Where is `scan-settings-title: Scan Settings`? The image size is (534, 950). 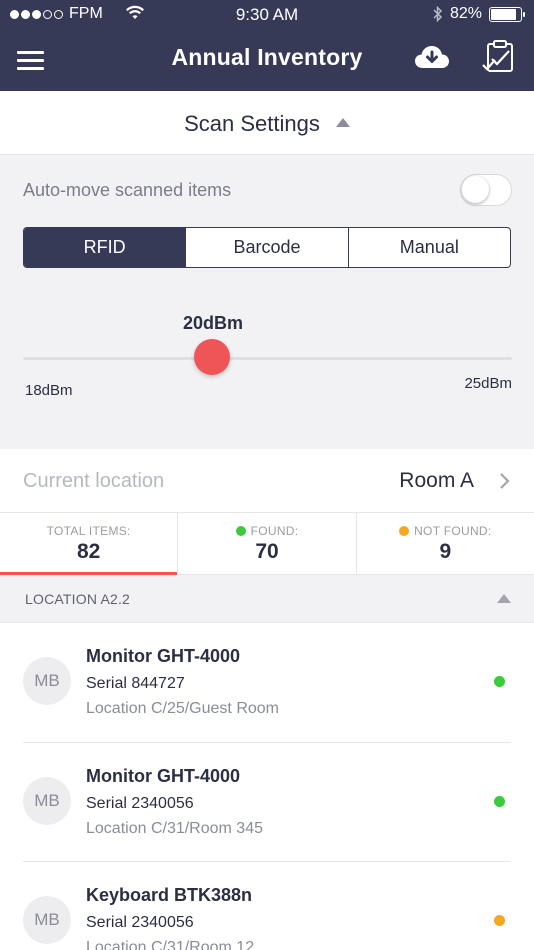 scan-settings-title: Scan Settings is located at coordinates (267, 124).